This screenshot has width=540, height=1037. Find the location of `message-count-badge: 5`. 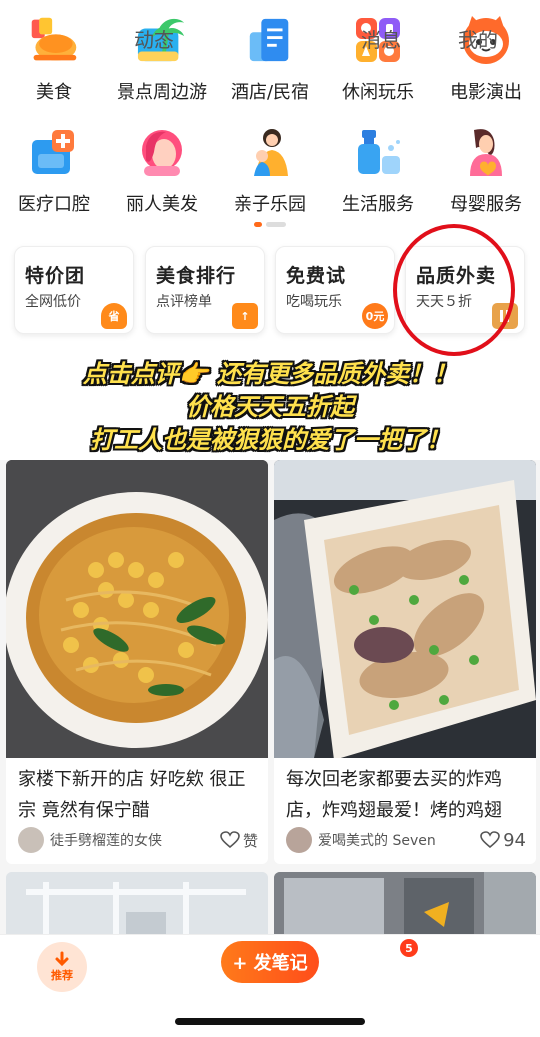

message-count-badge: 5 is located at coordinates (409, 948).